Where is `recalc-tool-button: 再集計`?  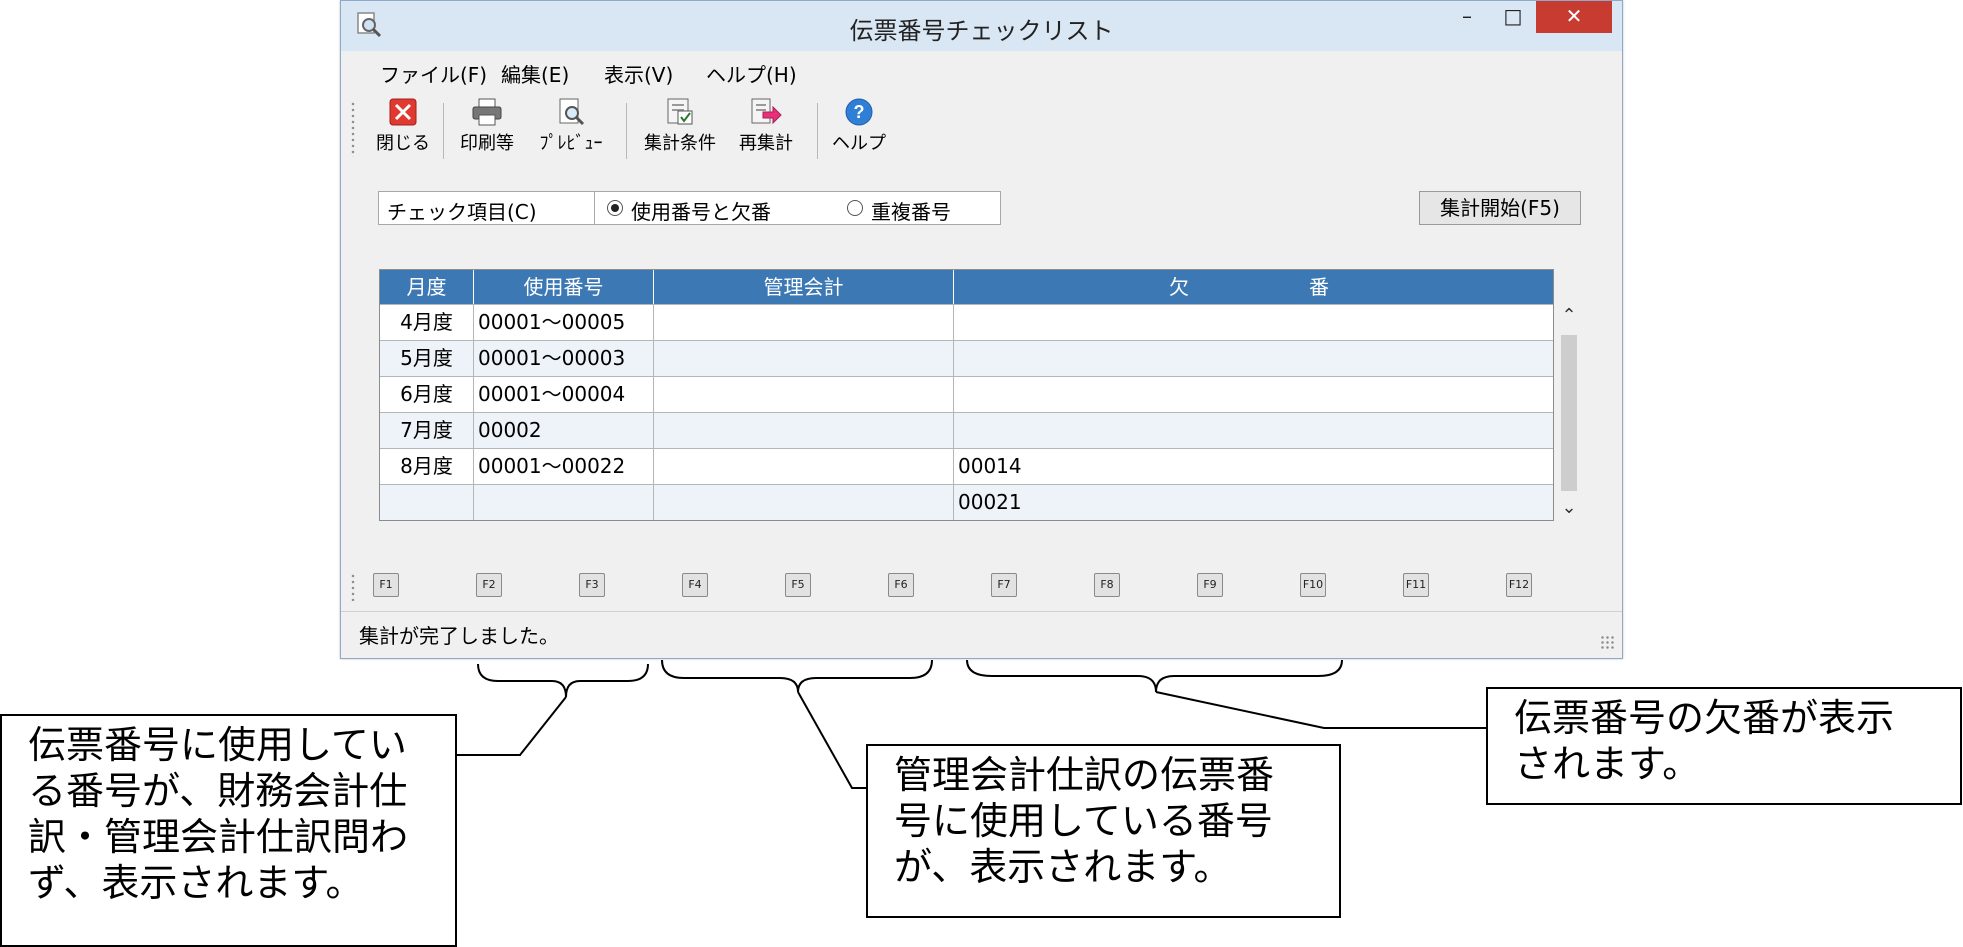 recalc-tool-button: 再集計 is located at coordinates (766, 126).